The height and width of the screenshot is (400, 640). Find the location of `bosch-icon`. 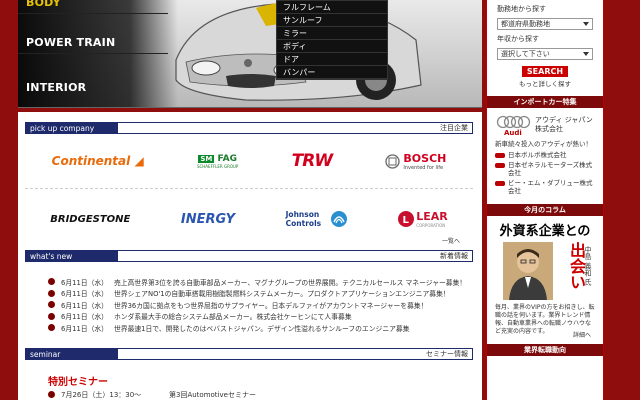

bosch-icon is located at coordinates (393, 161).